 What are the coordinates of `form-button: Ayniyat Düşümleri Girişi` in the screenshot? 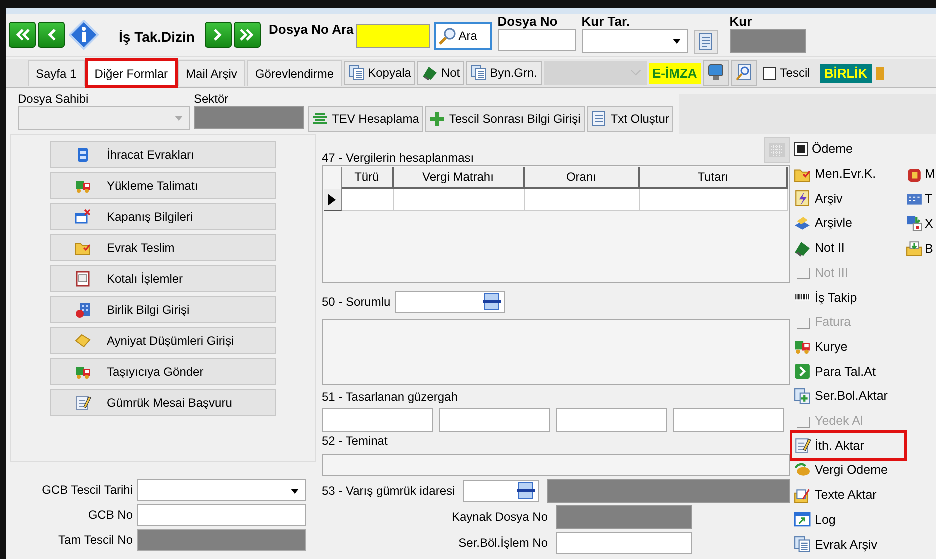 It's located at (163, 340).